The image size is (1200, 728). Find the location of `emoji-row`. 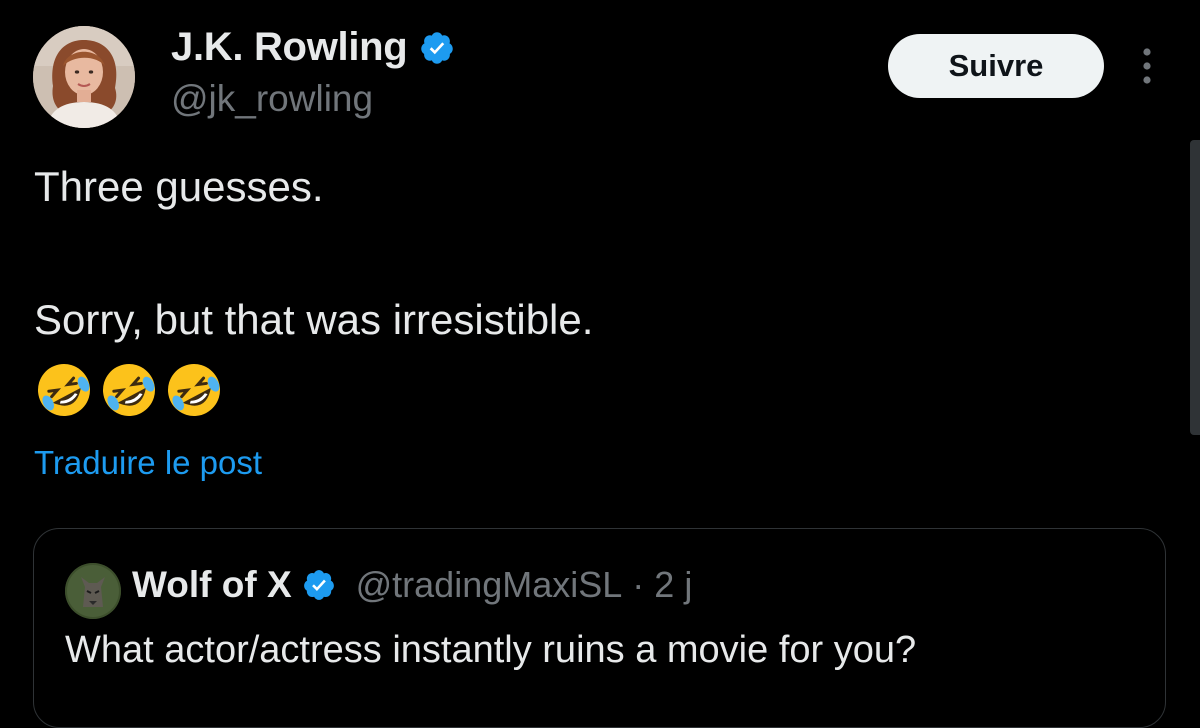

emoji-row is located at coordinates (129, 390).